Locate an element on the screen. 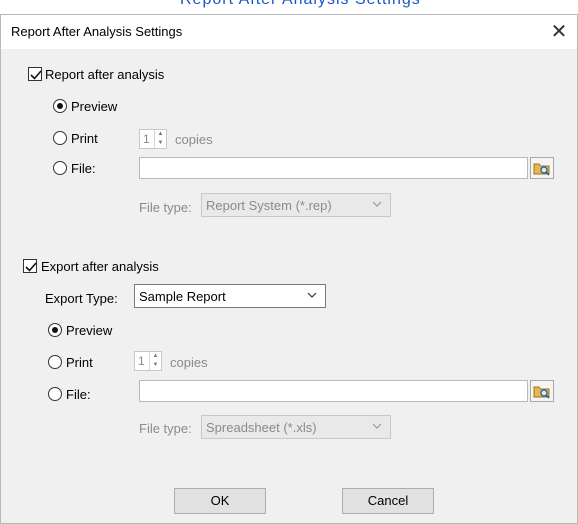 This screenshot has width=578, height=524. report-after-analysis-checkbox is located at coordinates (35, 74).